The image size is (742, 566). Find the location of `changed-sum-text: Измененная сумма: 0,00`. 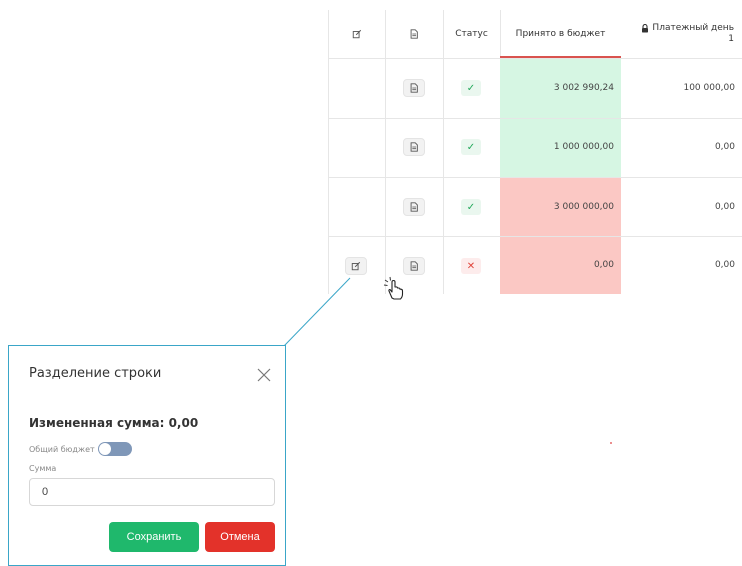

changed-sum-text: Измененная сумма: 0,00 is located at coordinates (114, 423).